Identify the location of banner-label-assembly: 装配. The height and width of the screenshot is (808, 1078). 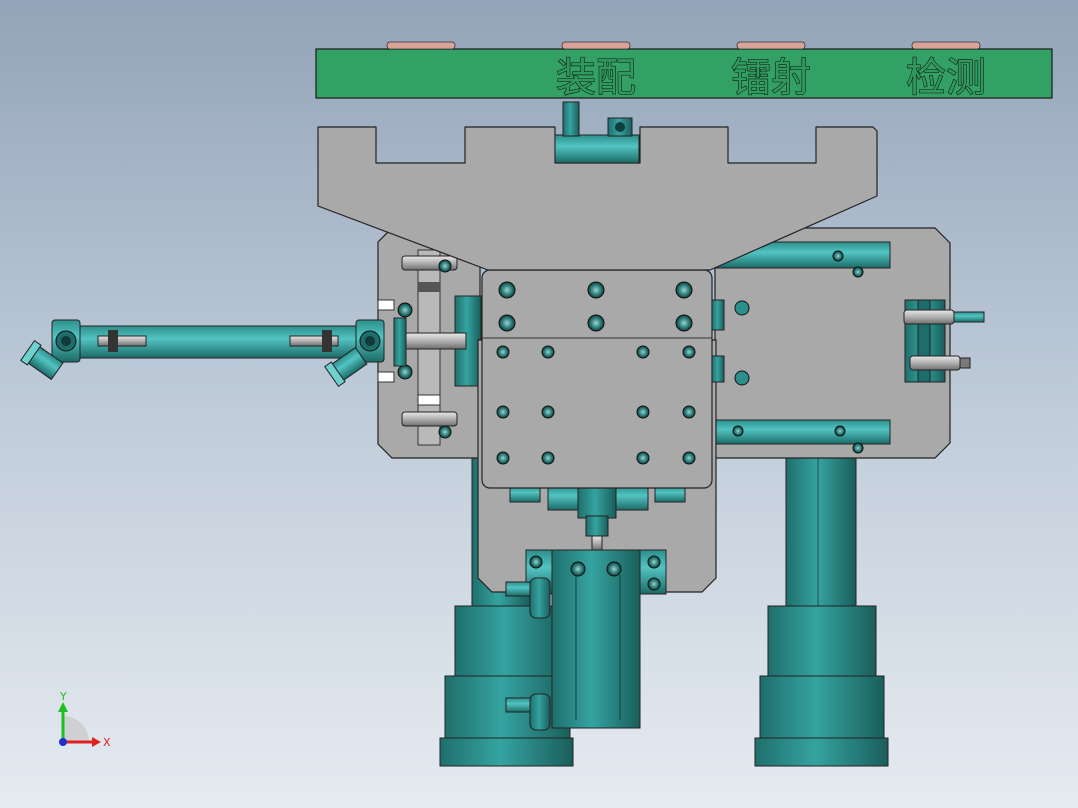
(596, 78).